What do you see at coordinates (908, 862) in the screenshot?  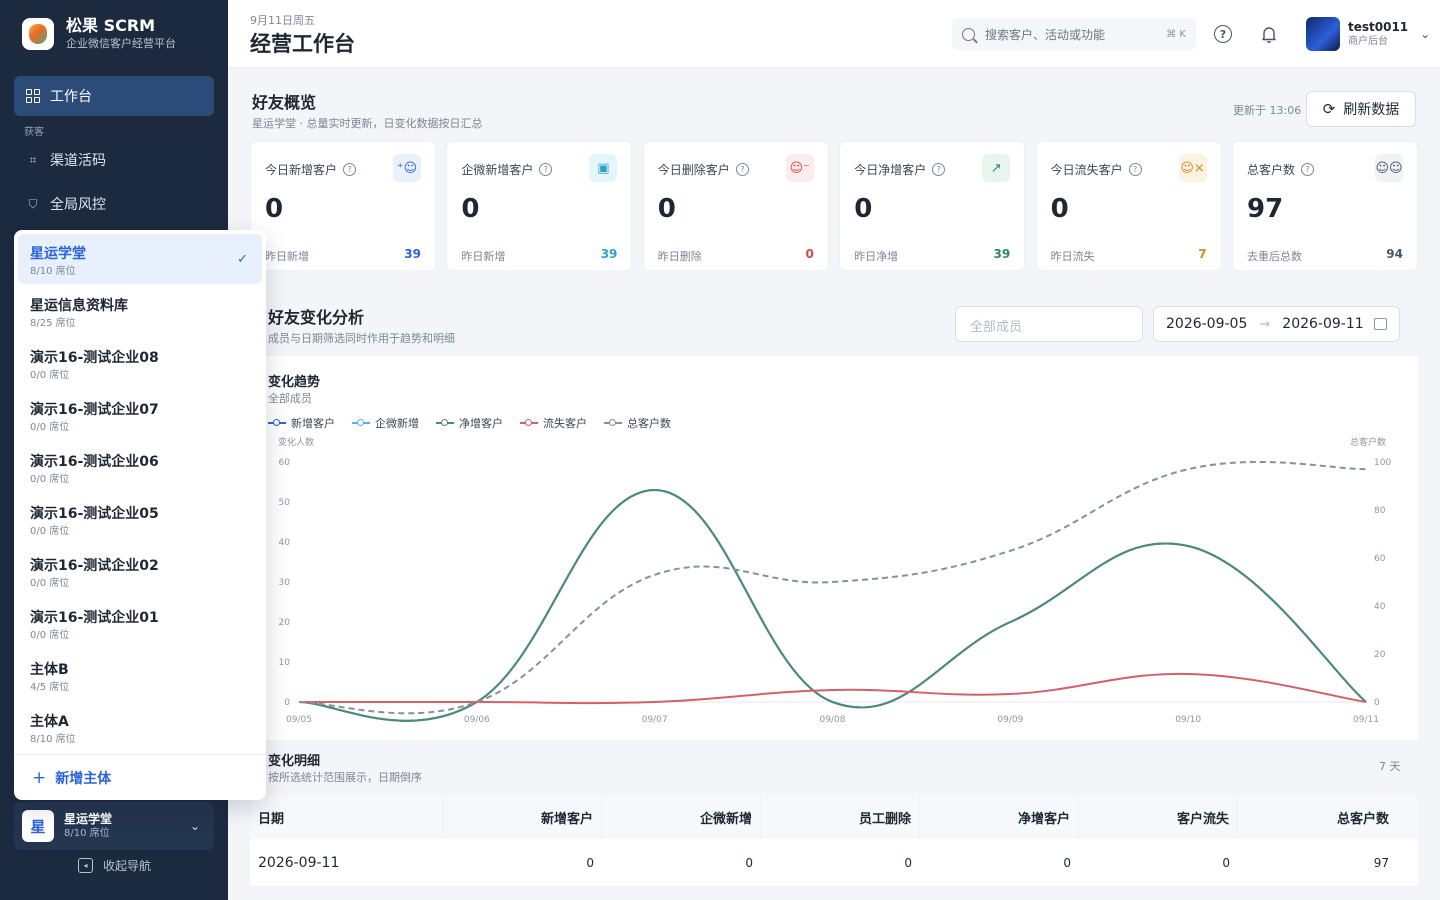 I see `table-cell: 0` at bounding box center [908, 862].